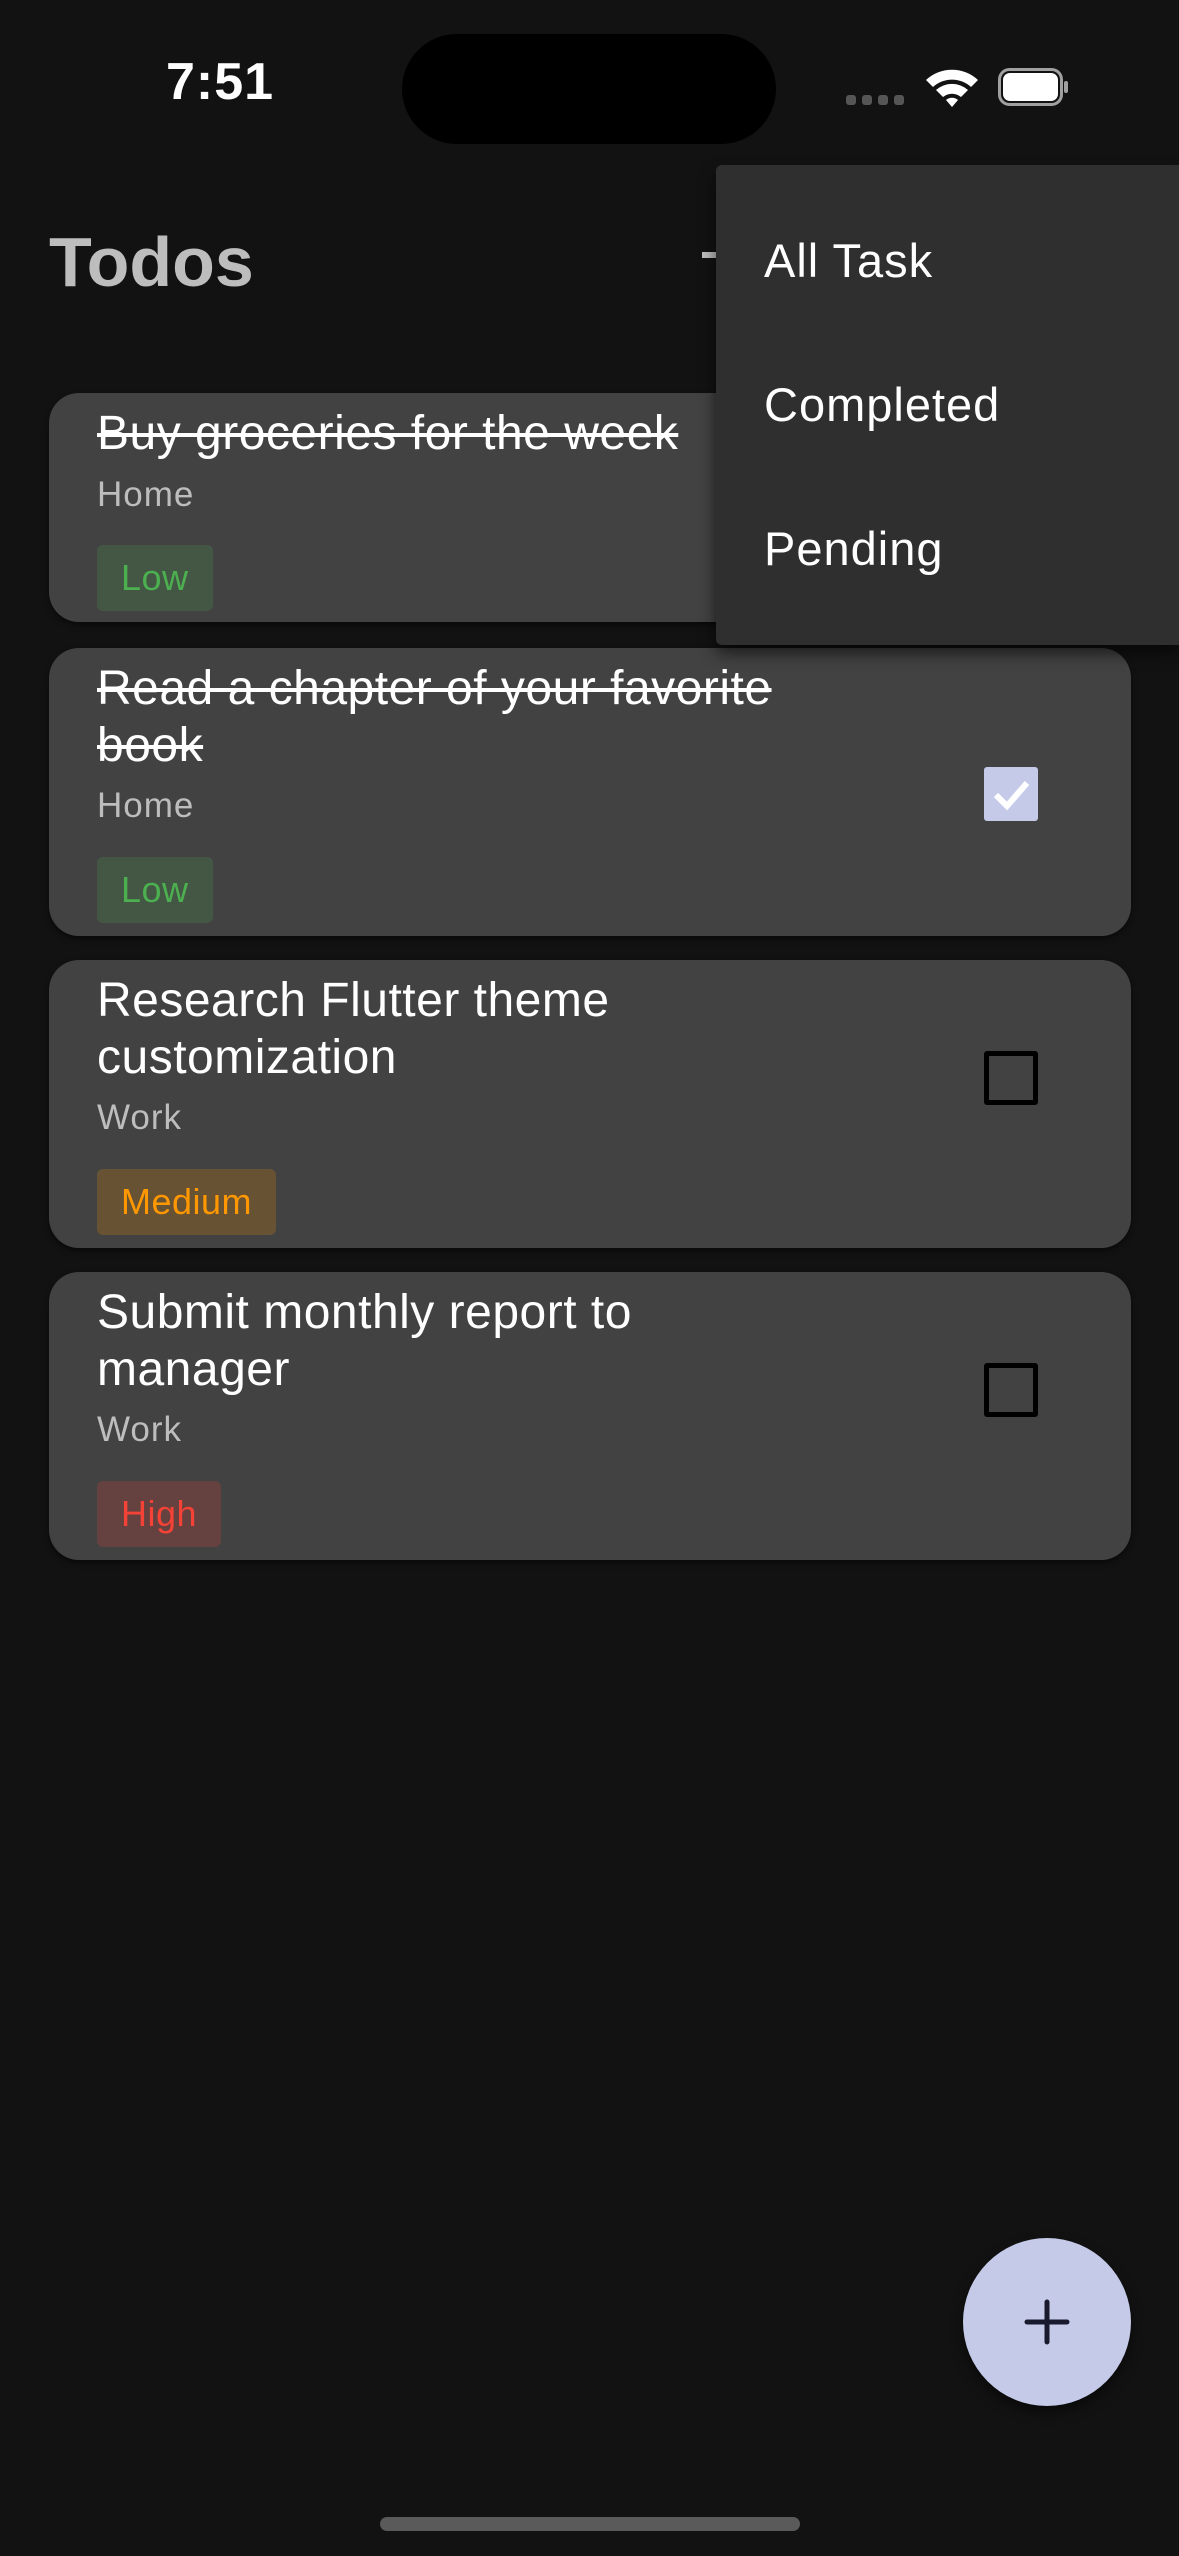  What do you see at coordinates (220, 82) in the screenshot?
I see `status-time: 7:51` at bounding box center [220, 82].